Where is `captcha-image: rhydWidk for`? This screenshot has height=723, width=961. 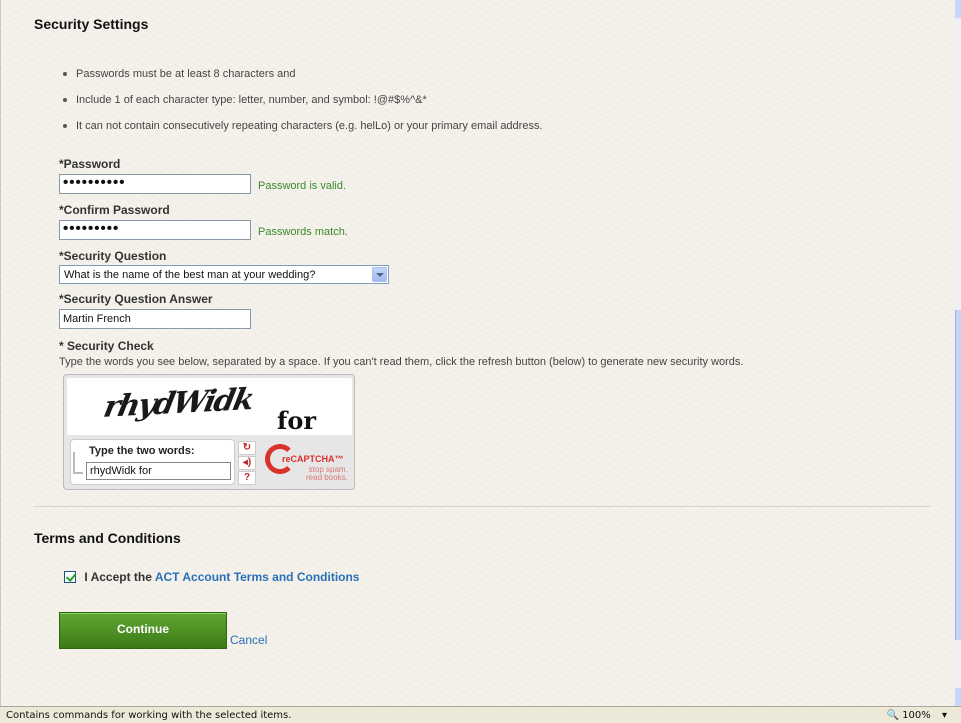 captcha-image: rhydWidk for is located at coordinates (209, 406).